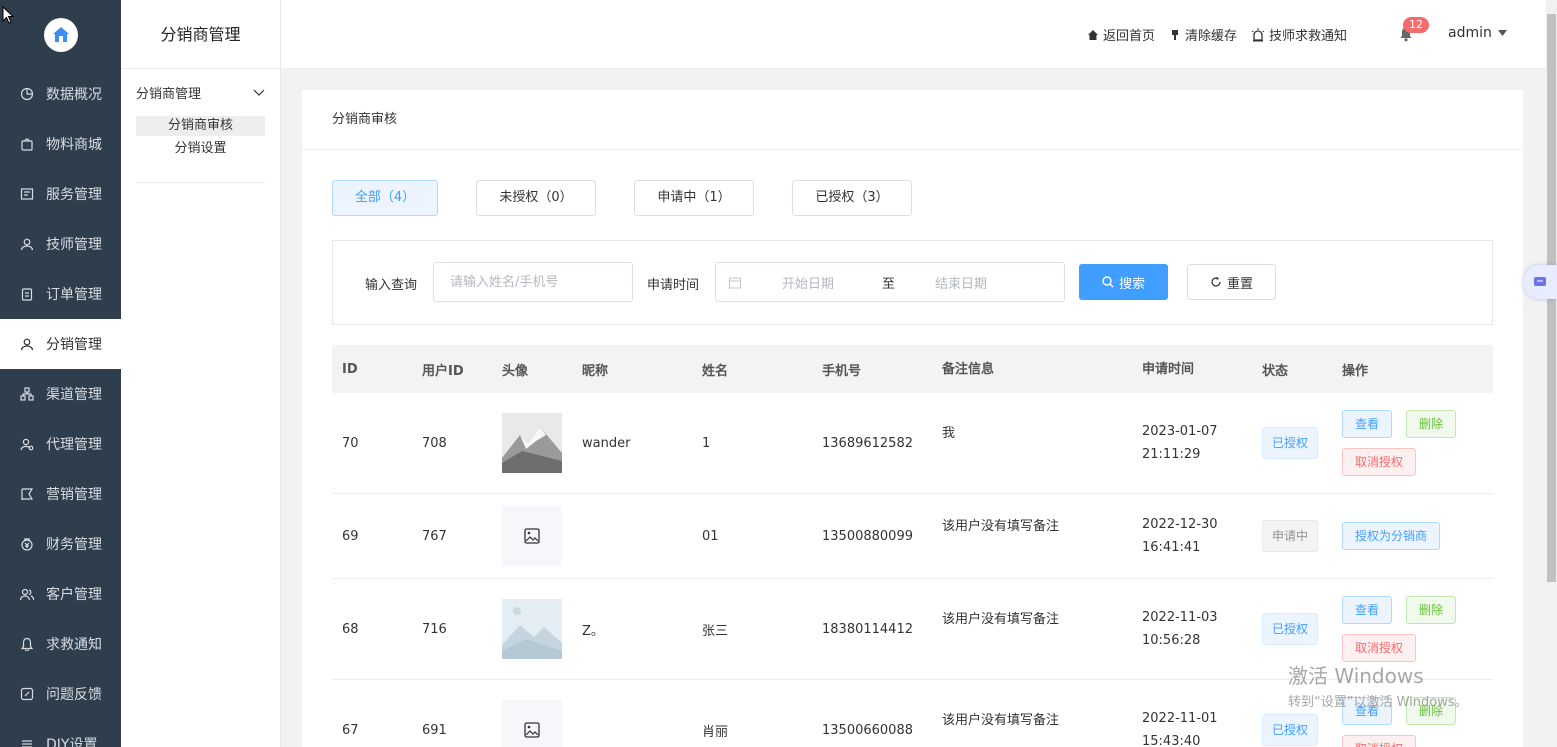  What do you see at coordinates (350, 629) in the screenshot?
I see `cell-id: 68` at bounding box center [350, 629].